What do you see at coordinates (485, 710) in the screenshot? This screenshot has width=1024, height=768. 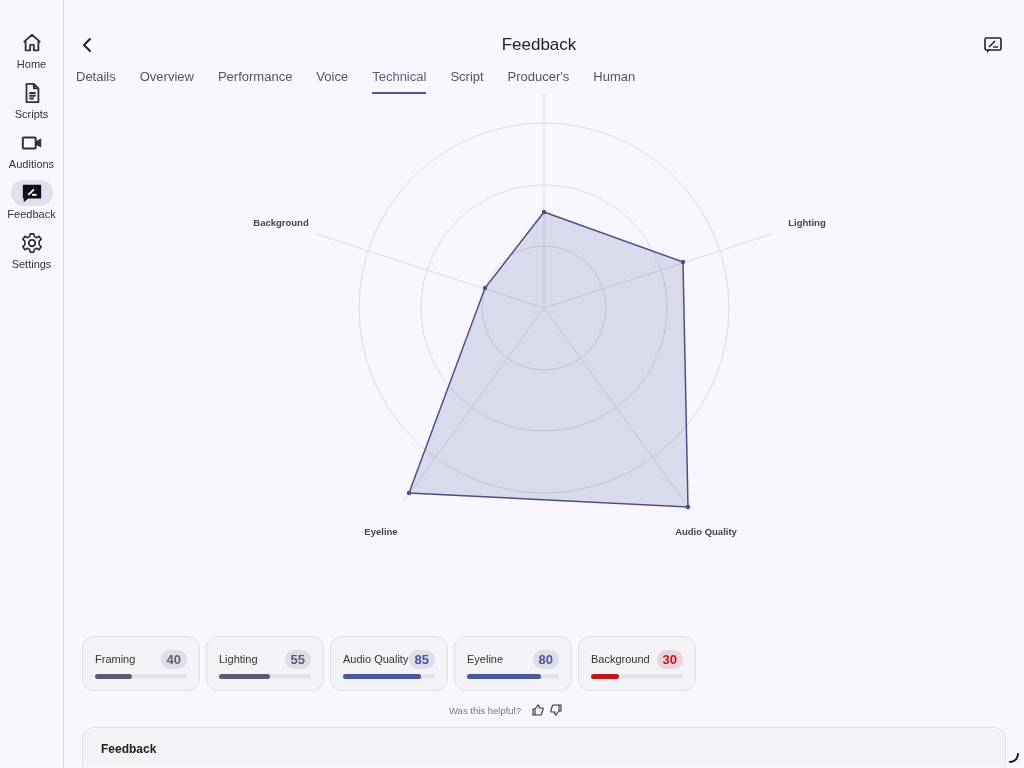 I see `helpful-question: Was this helpful?` at bounding box center [485, 710].